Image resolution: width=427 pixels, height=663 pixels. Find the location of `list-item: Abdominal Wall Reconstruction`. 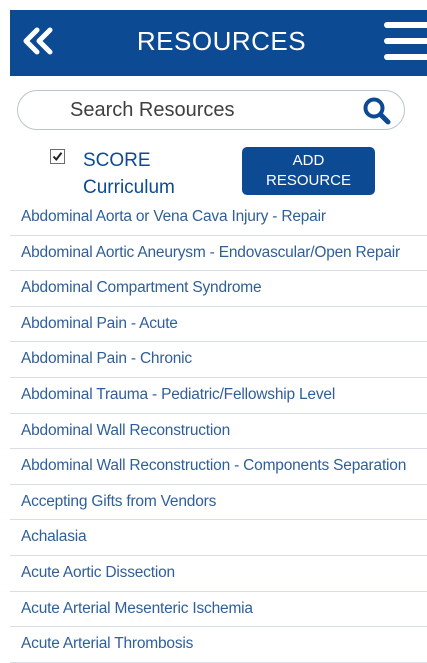

list-item: Abdominal Wall Reconstruction is located at coordinates (218, 432).